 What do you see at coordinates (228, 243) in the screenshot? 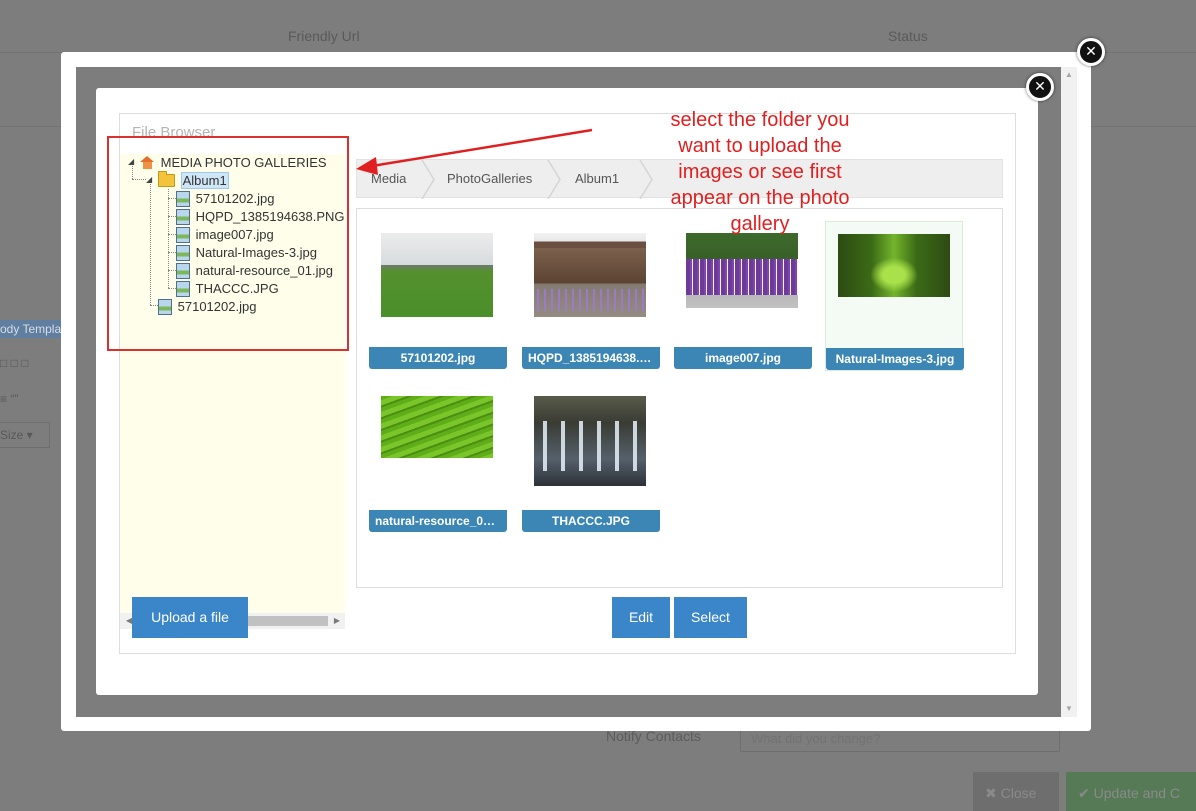
I see `annotation-highlight-box` at bounding box center [228, 243].